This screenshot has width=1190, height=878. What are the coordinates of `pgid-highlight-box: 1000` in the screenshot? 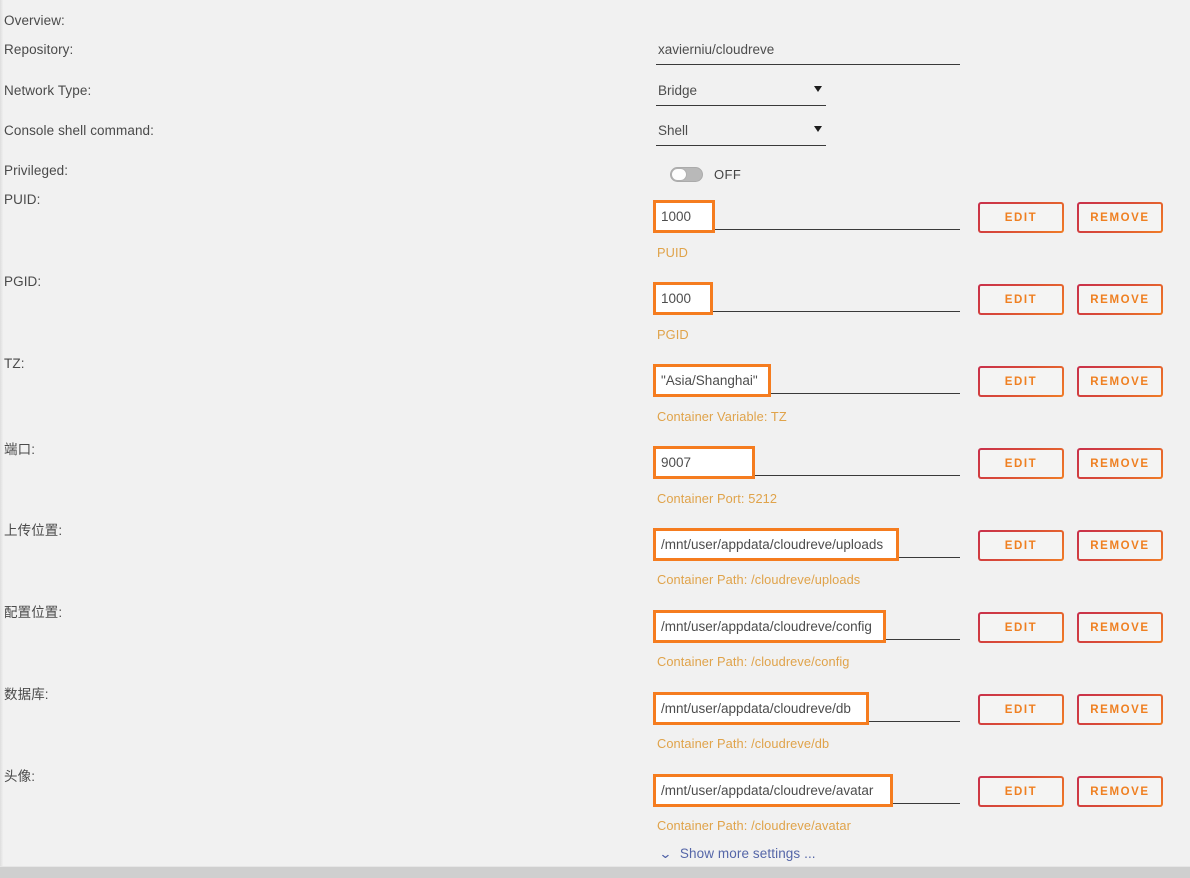 It's located at (683, 298).